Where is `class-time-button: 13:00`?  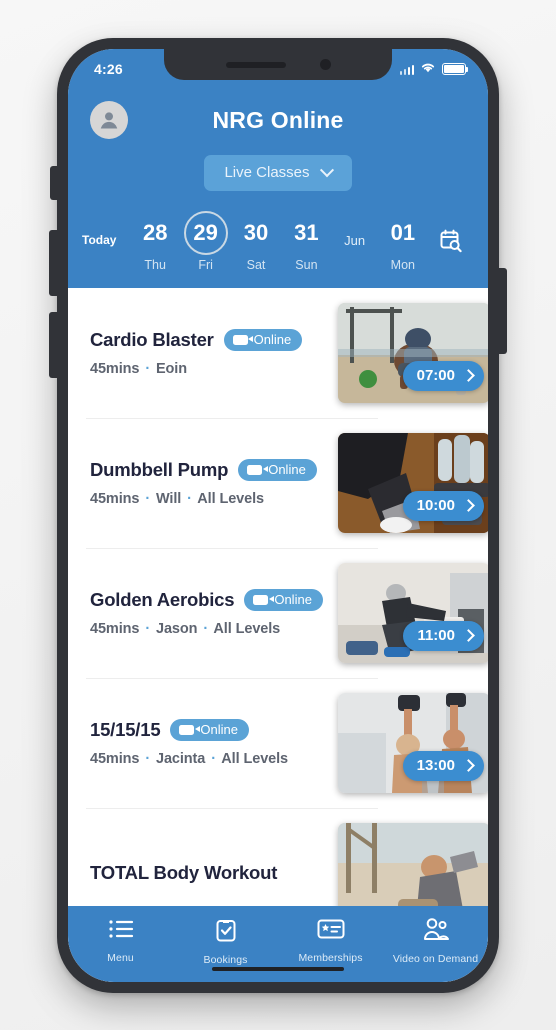 class-time-button: 13:00 is located at coordinates (443, 766).